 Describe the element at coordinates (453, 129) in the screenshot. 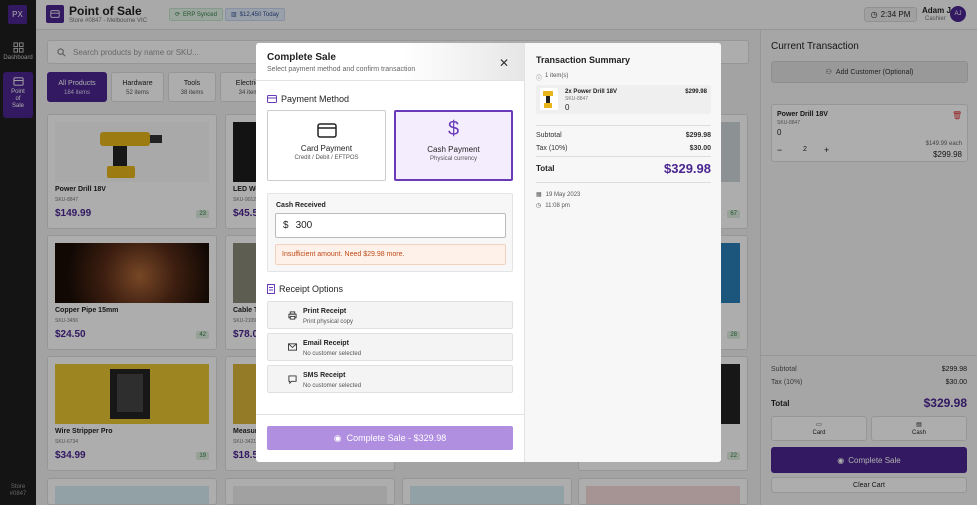

I see `dollar-icon: $` at that location.